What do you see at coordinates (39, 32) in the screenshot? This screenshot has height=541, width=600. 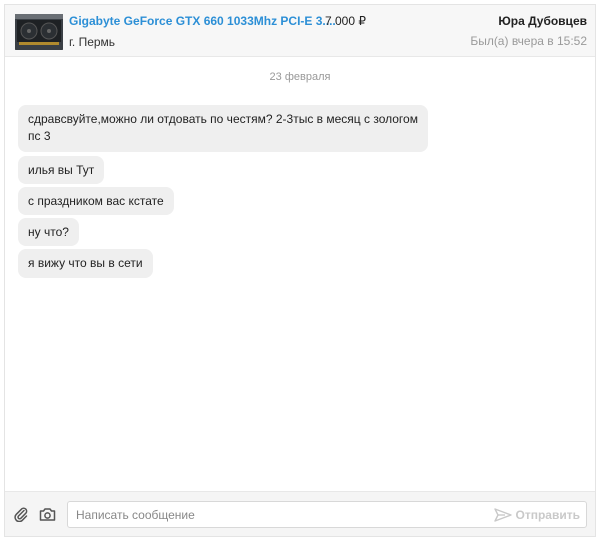 I see `item-thumbnail` at bounding box center [39, 32].